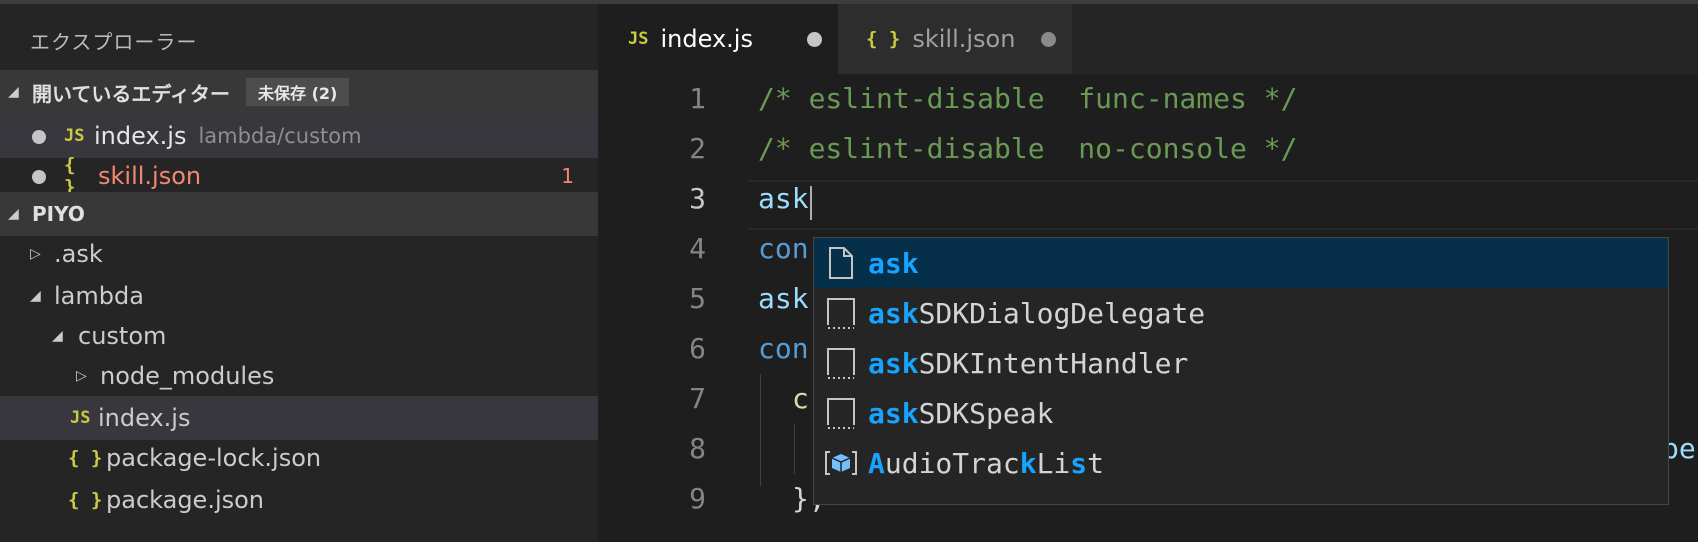 The image size is (1698, 542). Describe the element at coordinates (99, 296) in the screenshot. I see `tree-item-label: lambda` at that location.